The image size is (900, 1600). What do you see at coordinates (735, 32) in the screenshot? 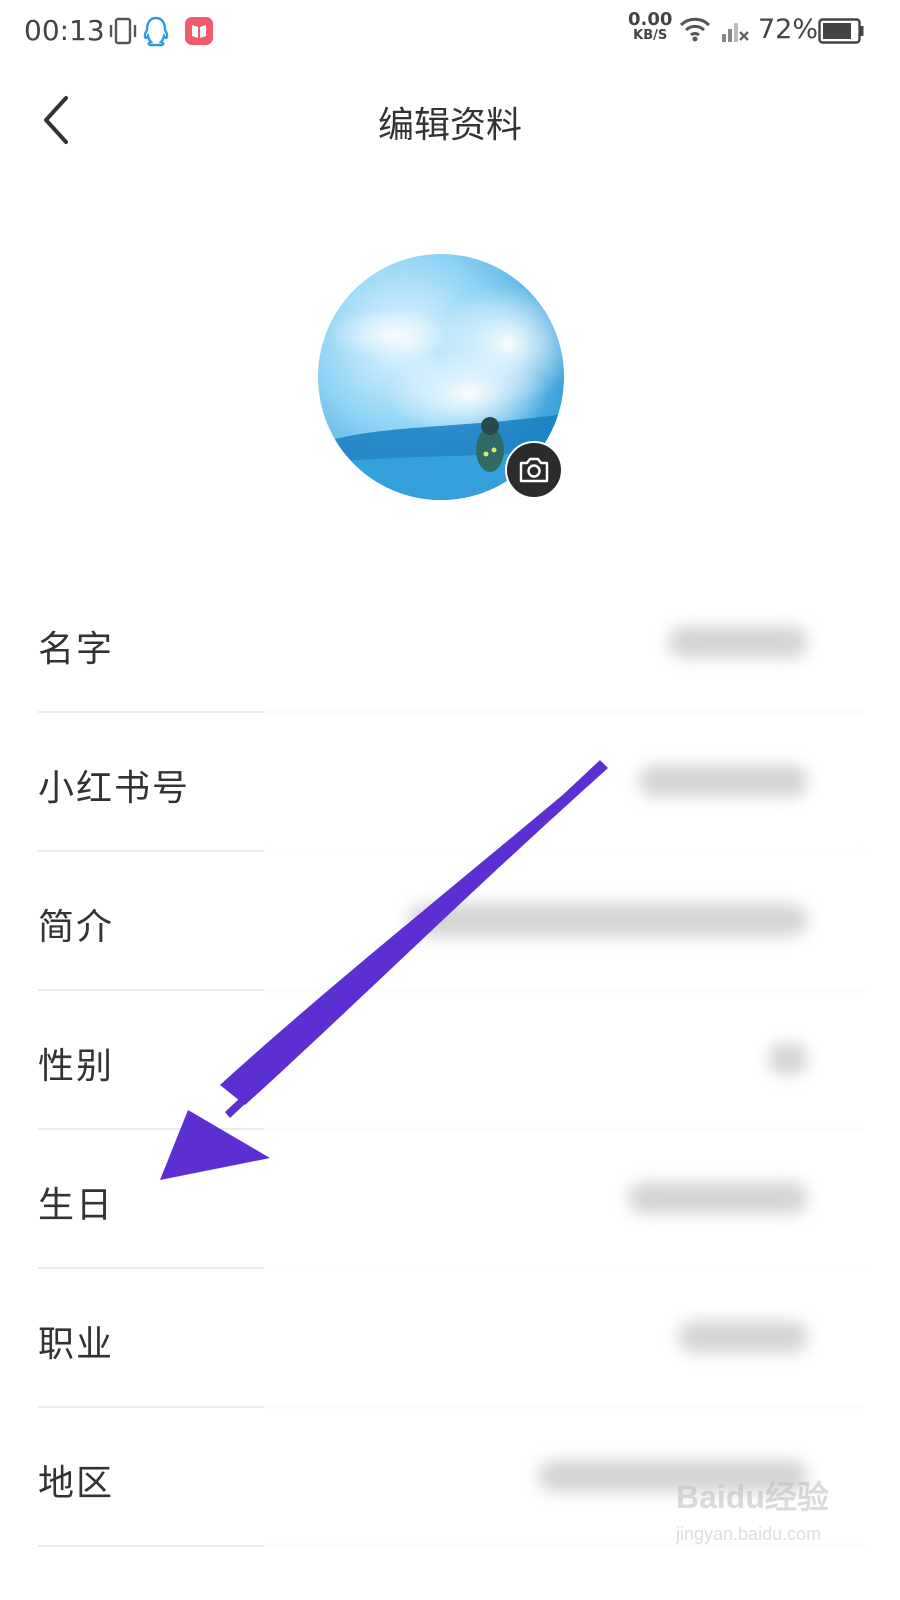
I see `signal-icon` at bounding box center [735, 32].